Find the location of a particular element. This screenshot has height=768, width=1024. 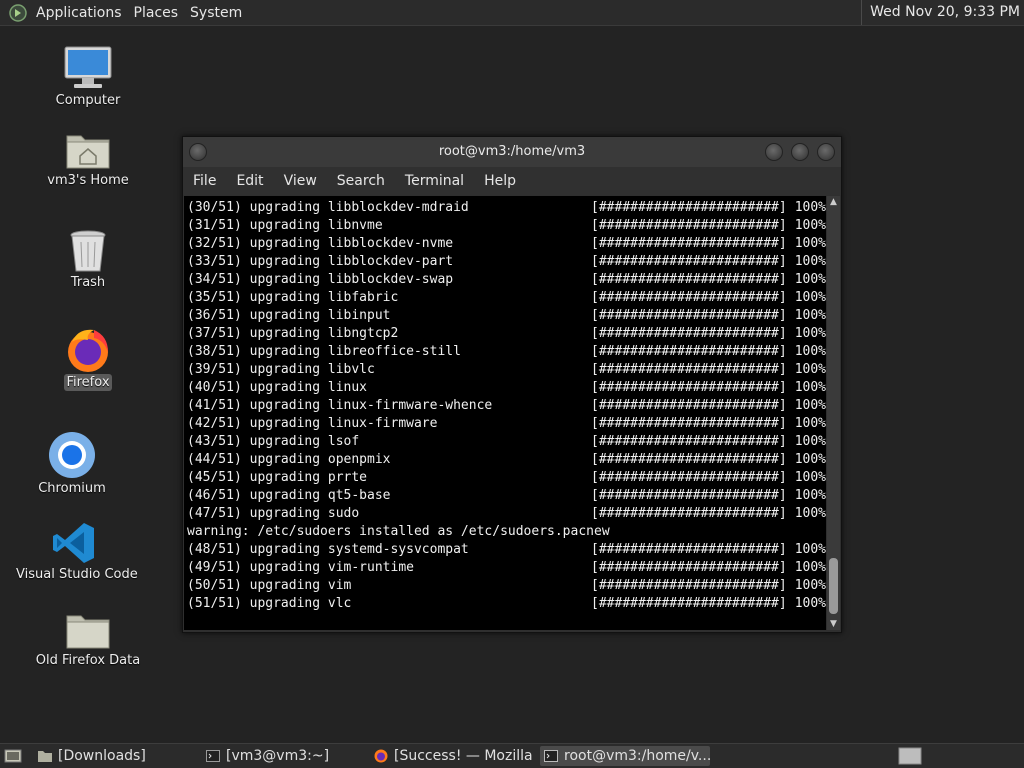

desktop-icon-chromium: Chromium is located at coordinates (72, 463).